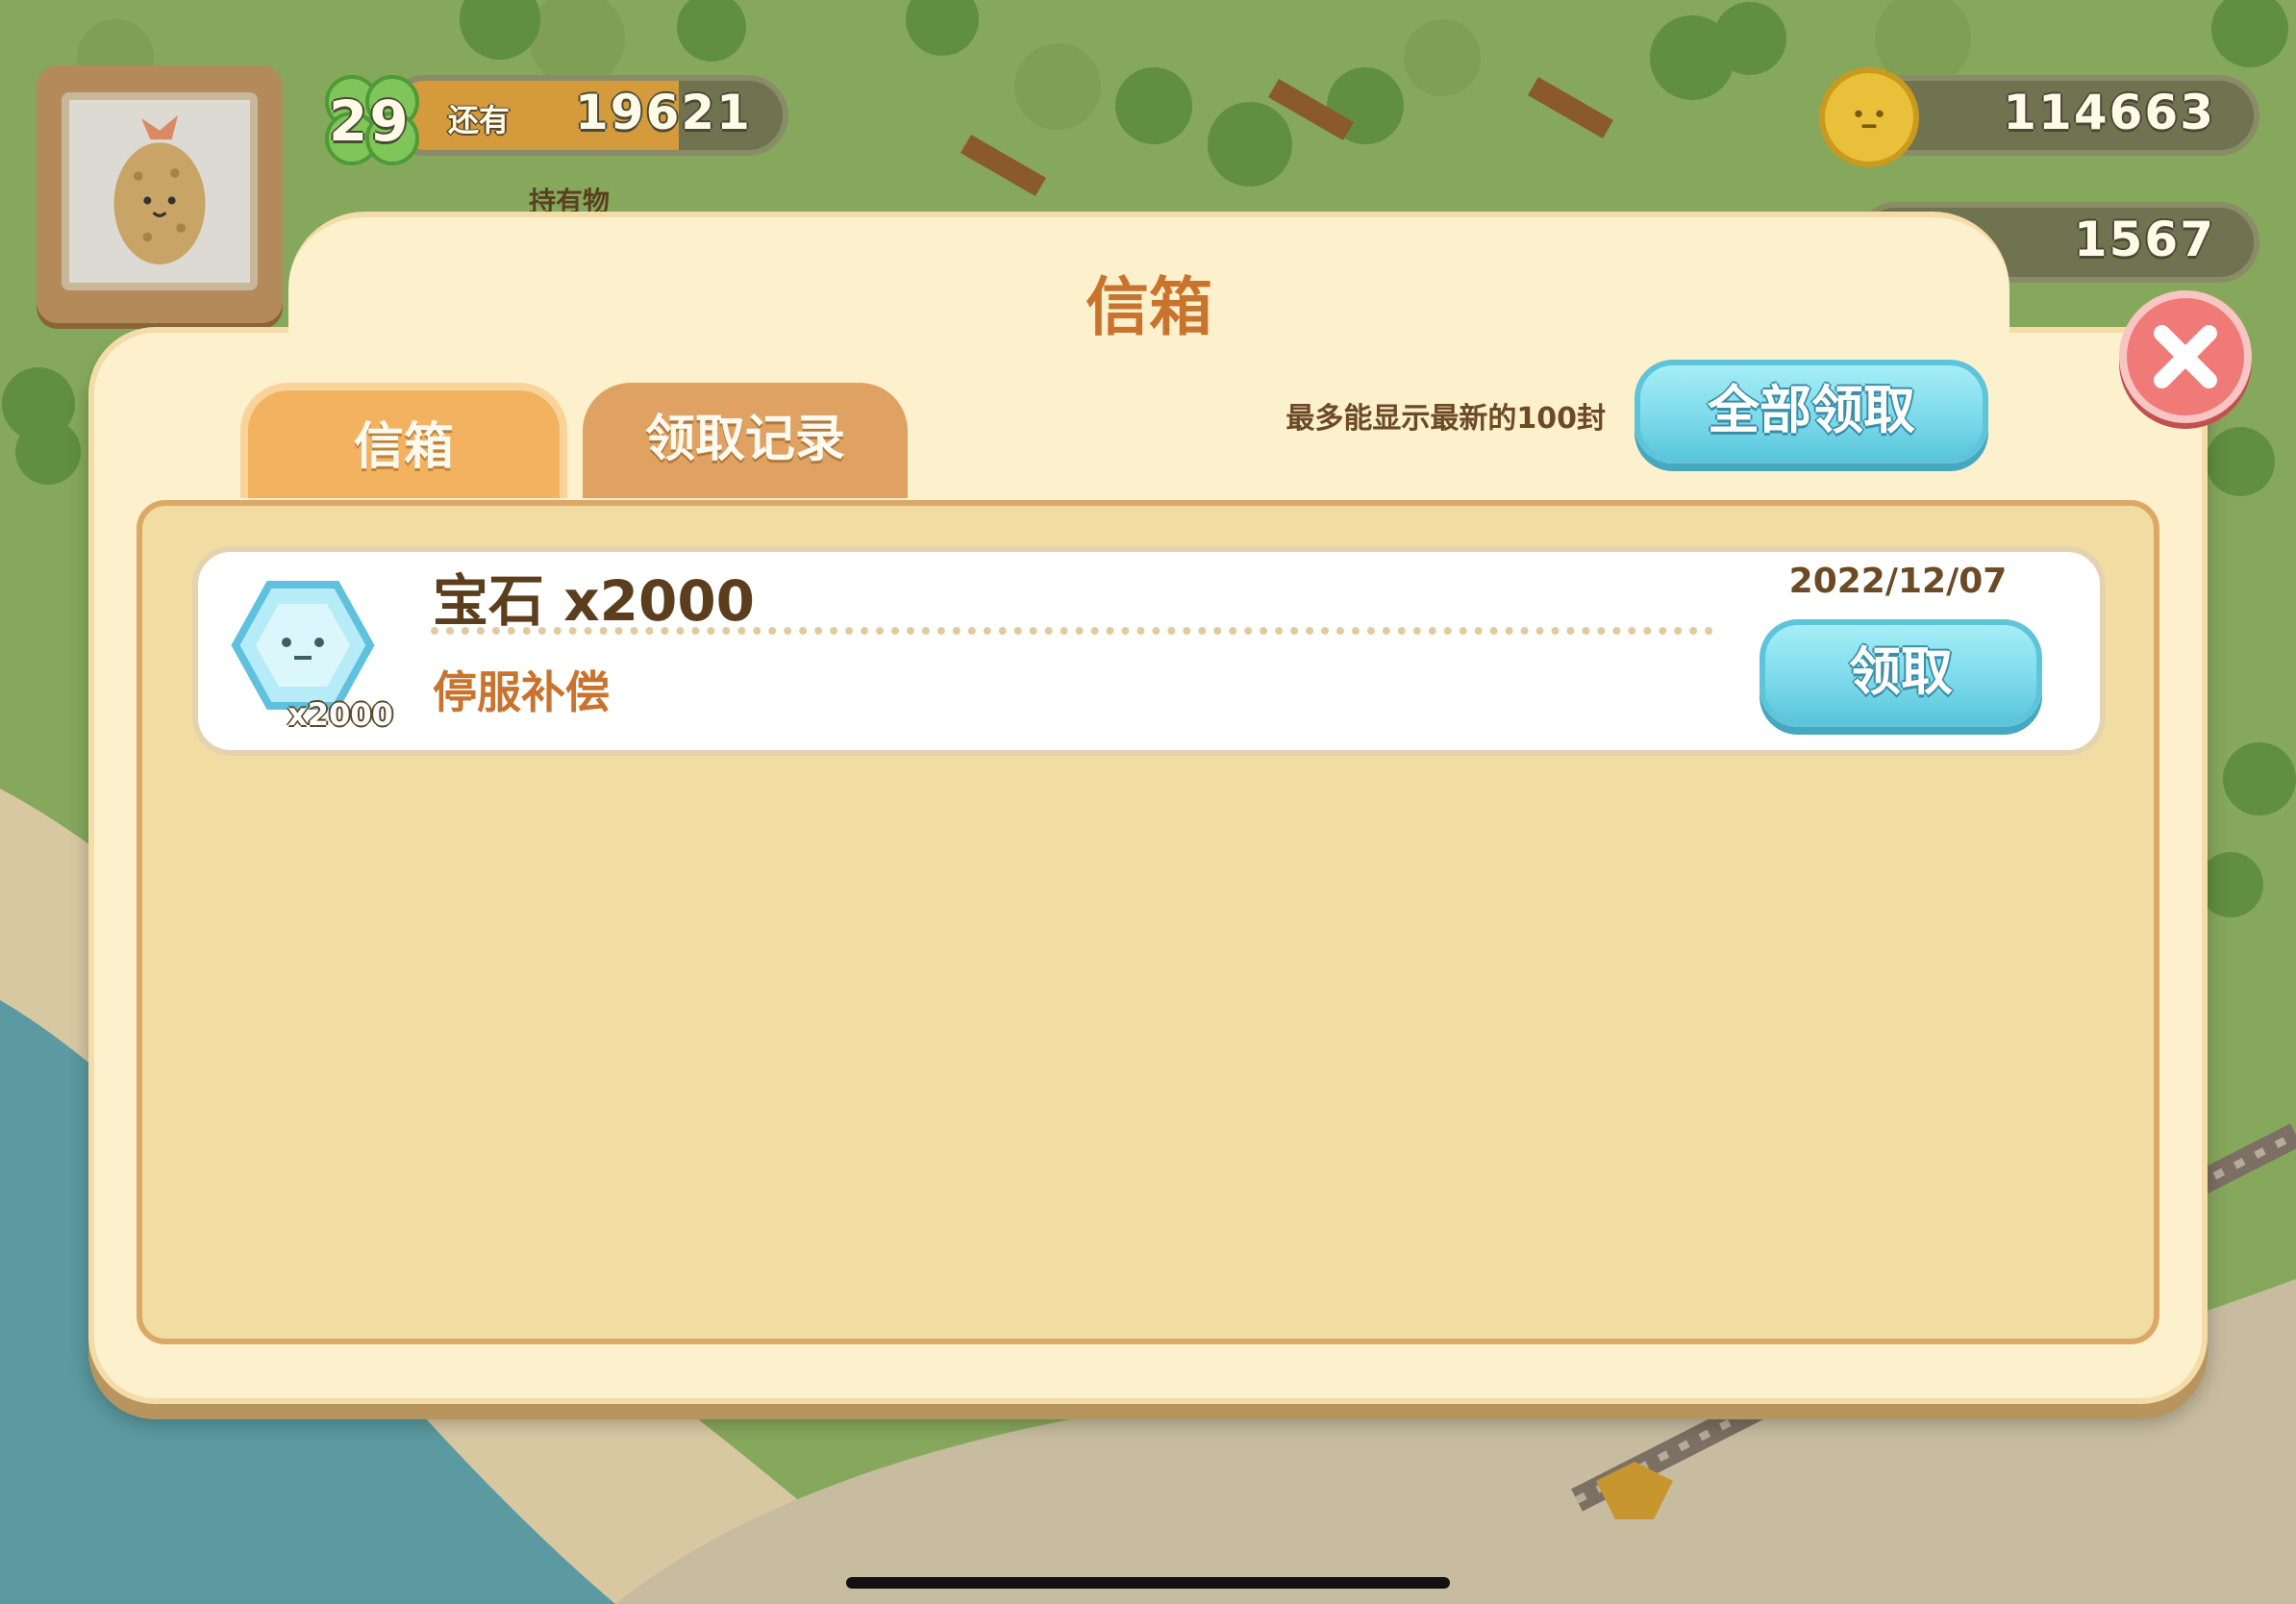 The width and height of the screenshot is (2296, 1604). I want to click on tab-mailbox: 信箱, so click(403, 440).